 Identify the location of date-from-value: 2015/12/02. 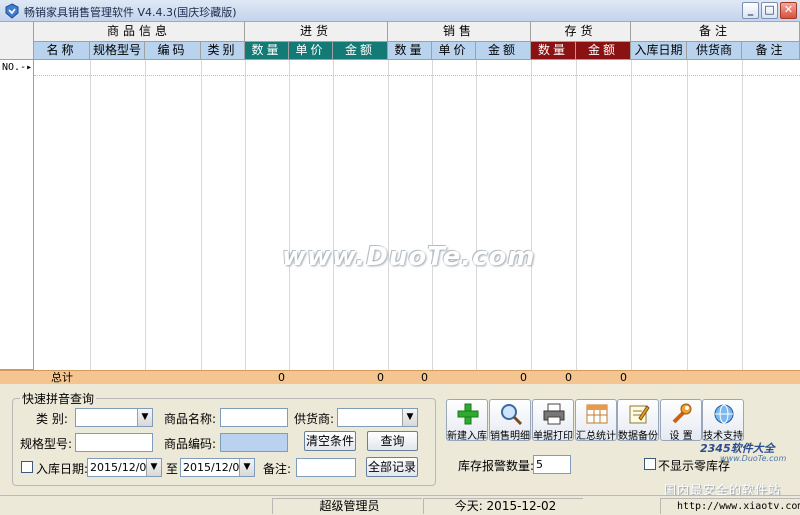
(122, 467).